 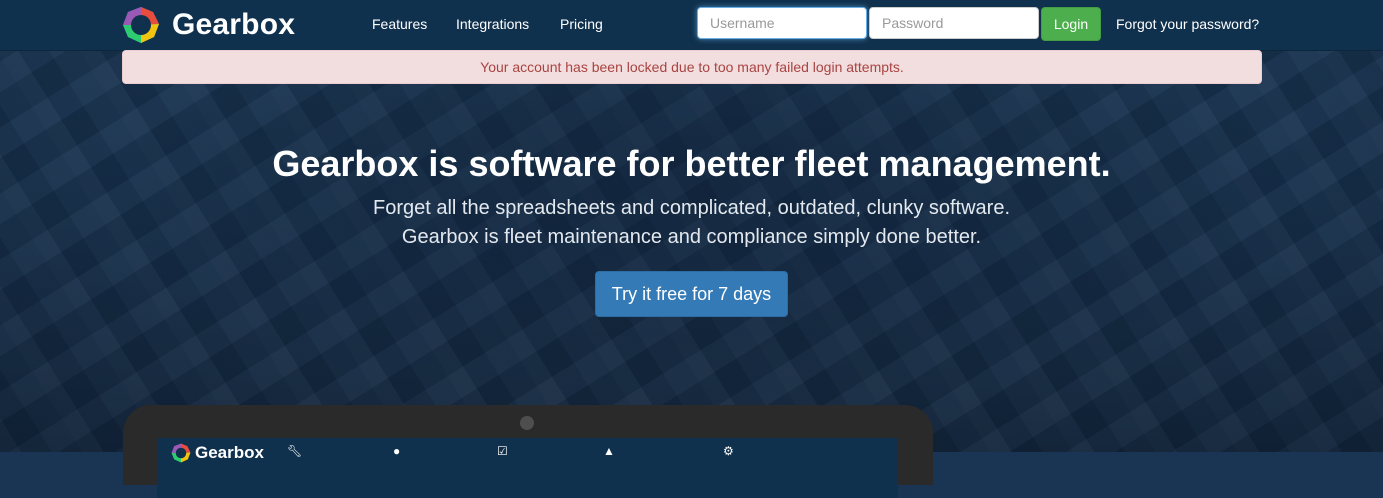 I want to click on laptop-preview: Gearbox 🔧︎ ● ☑ ▲ ⚙, so click(x=528, y=451).